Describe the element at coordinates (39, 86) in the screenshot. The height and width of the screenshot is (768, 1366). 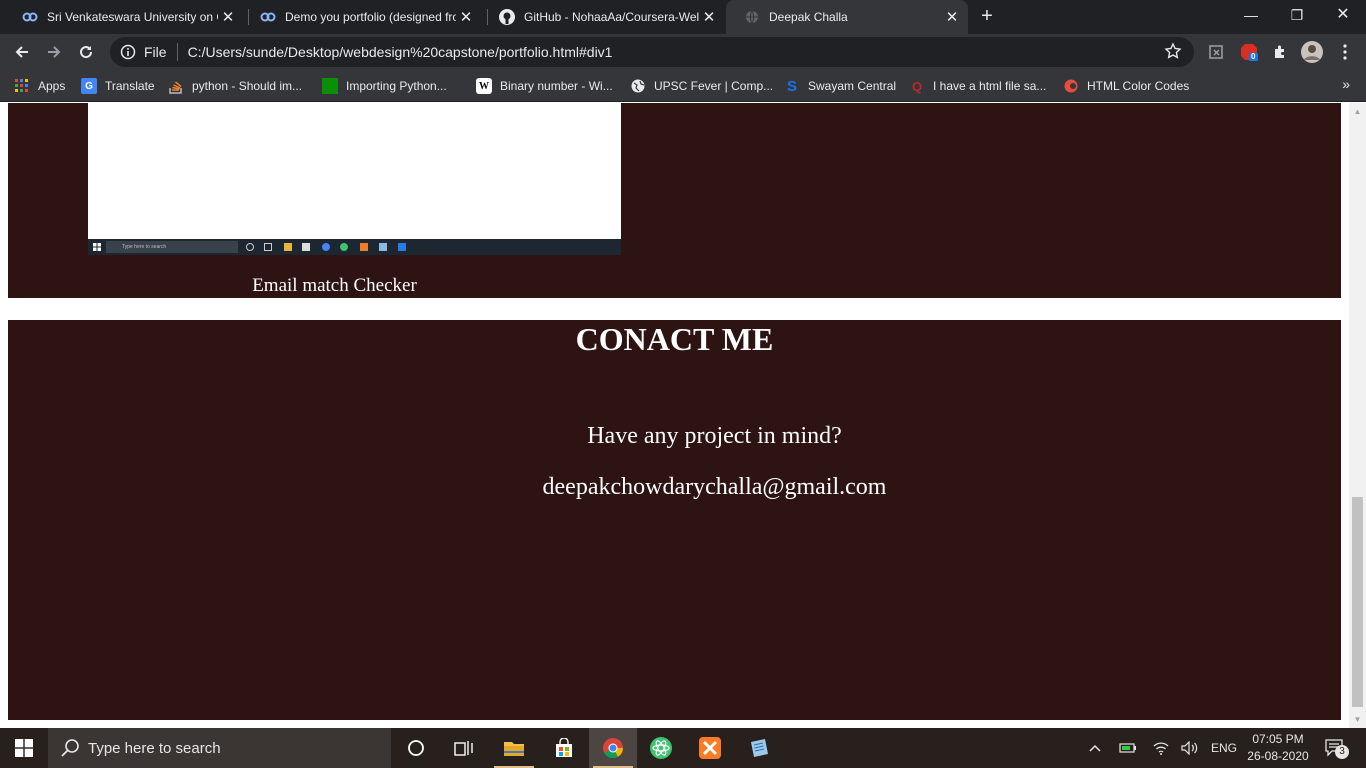
I see `bookmark-apps: Apps` at that location.